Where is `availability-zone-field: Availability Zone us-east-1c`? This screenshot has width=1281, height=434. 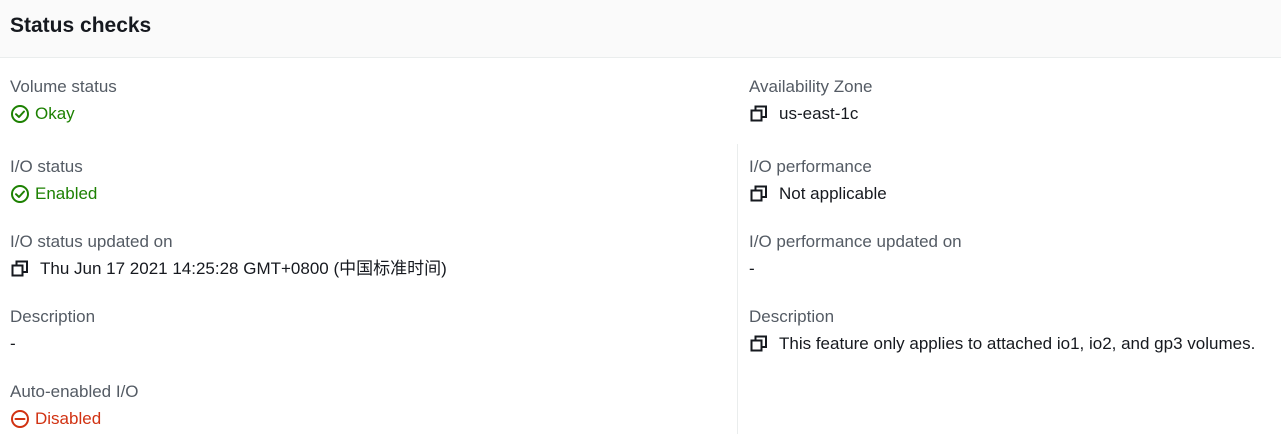 availability-zone-field: Availability Zone us-east-1c is located at coordinates (1015, 100).